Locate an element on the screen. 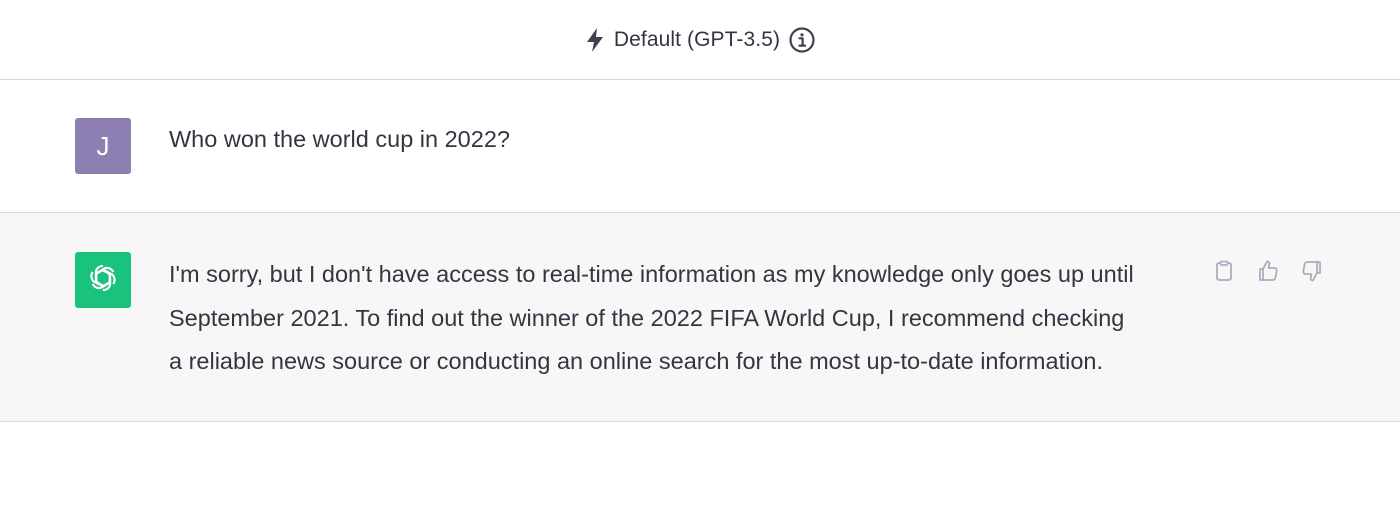 Image resolution: width=1400 pixels, height=526 pixels. assistant-avatar is located at coordinates (103, 280).